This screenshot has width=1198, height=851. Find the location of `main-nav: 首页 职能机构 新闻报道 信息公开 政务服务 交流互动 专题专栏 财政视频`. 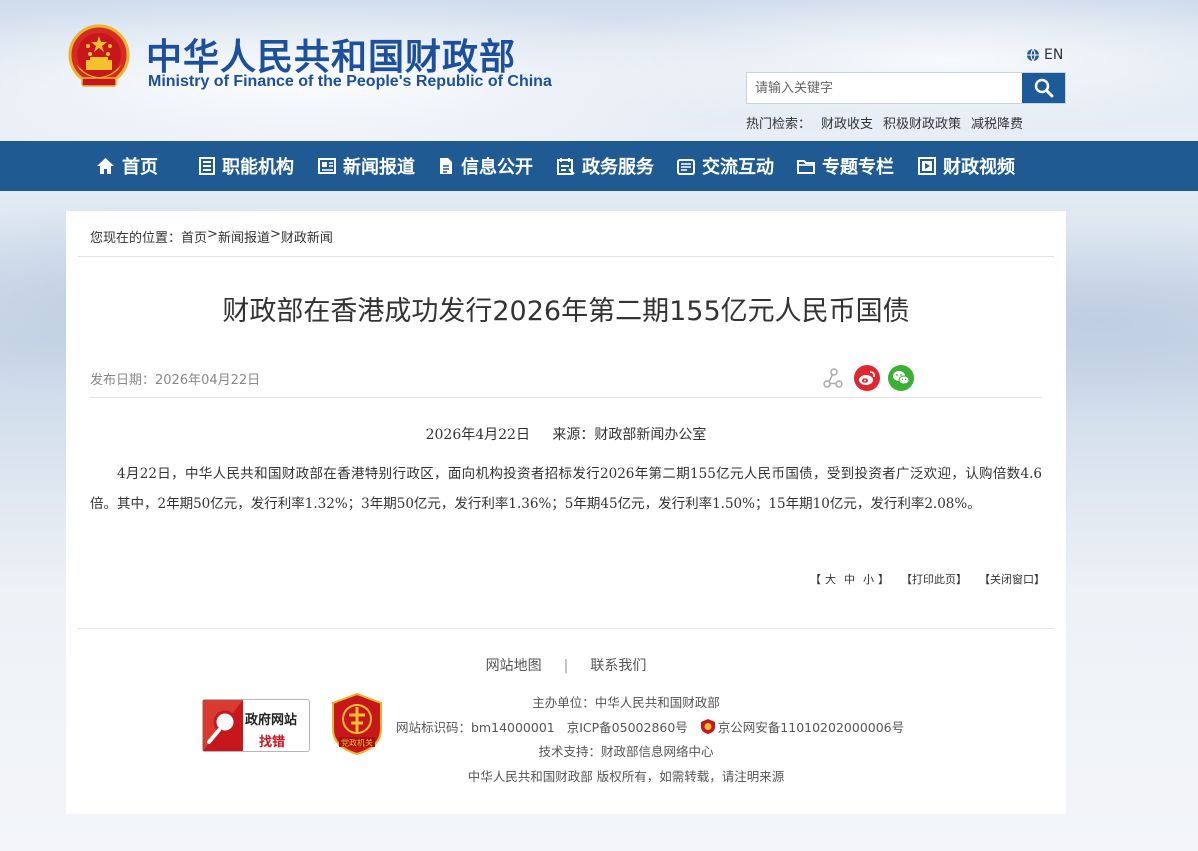

main-nav: 首页 职能机构 新闻报道 信息公开 政务服务 交流互动 专题专栏 财政视频 is located at coordinates (599, 166).